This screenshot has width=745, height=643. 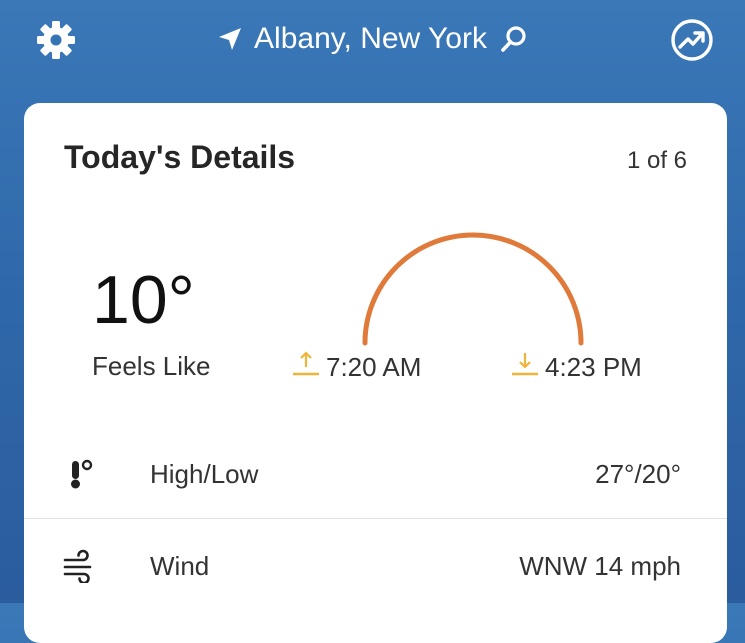 What do you see at coordinates (180, 157) in the screenshot?
I see `card-title: Today's Details` at bounding box center [180, 157].